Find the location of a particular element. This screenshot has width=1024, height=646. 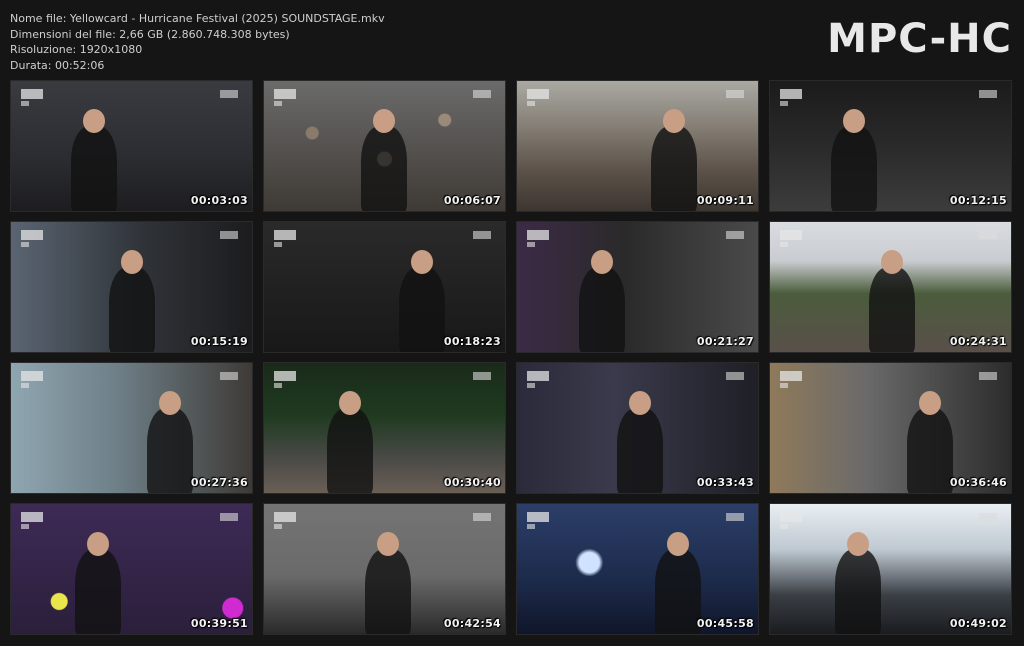

video-thumbnail: 00:30:40 is located at coordinates (384, 428).